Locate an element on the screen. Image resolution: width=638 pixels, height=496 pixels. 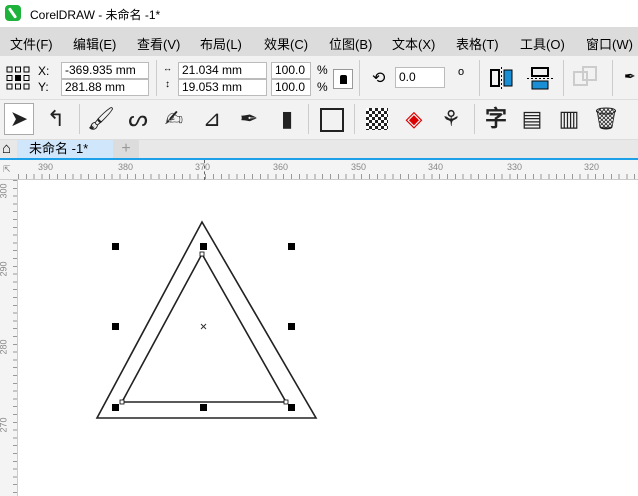
menu-layout: 布局(L) is located at coordinates (221, 43).